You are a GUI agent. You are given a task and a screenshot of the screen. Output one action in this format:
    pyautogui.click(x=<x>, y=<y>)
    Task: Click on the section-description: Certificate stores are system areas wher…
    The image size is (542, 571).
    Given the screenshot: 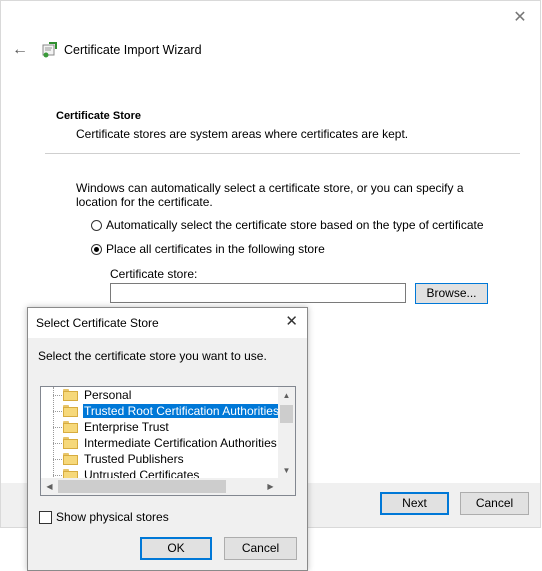 What is the action you would take?
    pyautogui.click(x=242, y=134)
    